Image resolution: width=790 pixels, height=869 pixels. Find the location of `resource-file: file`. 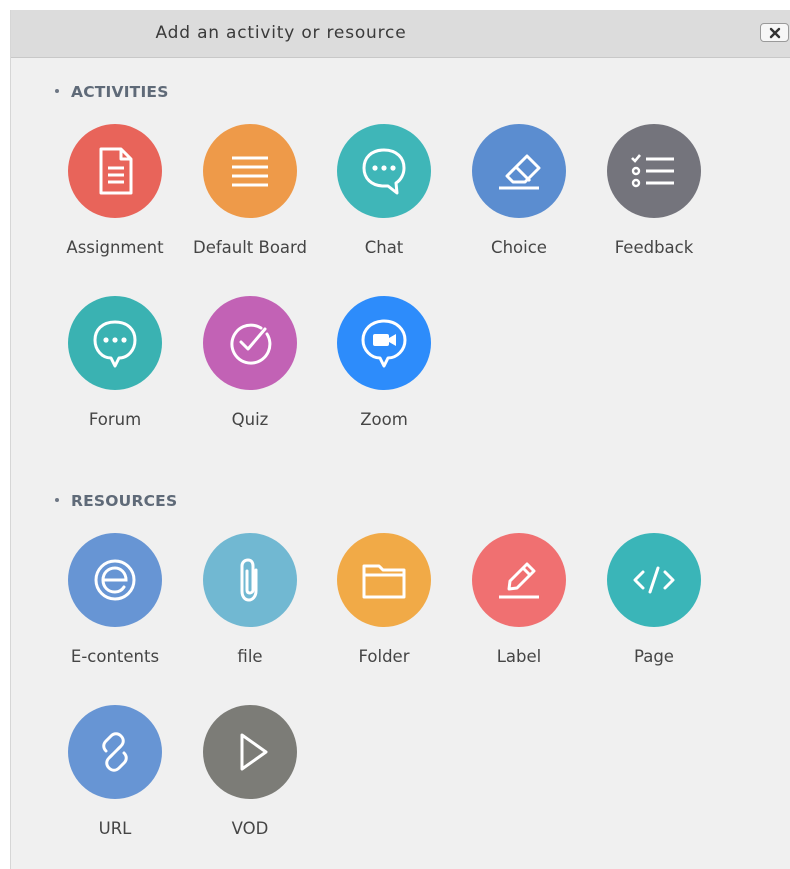

resource-file: file is located at coordinates (250, 610).